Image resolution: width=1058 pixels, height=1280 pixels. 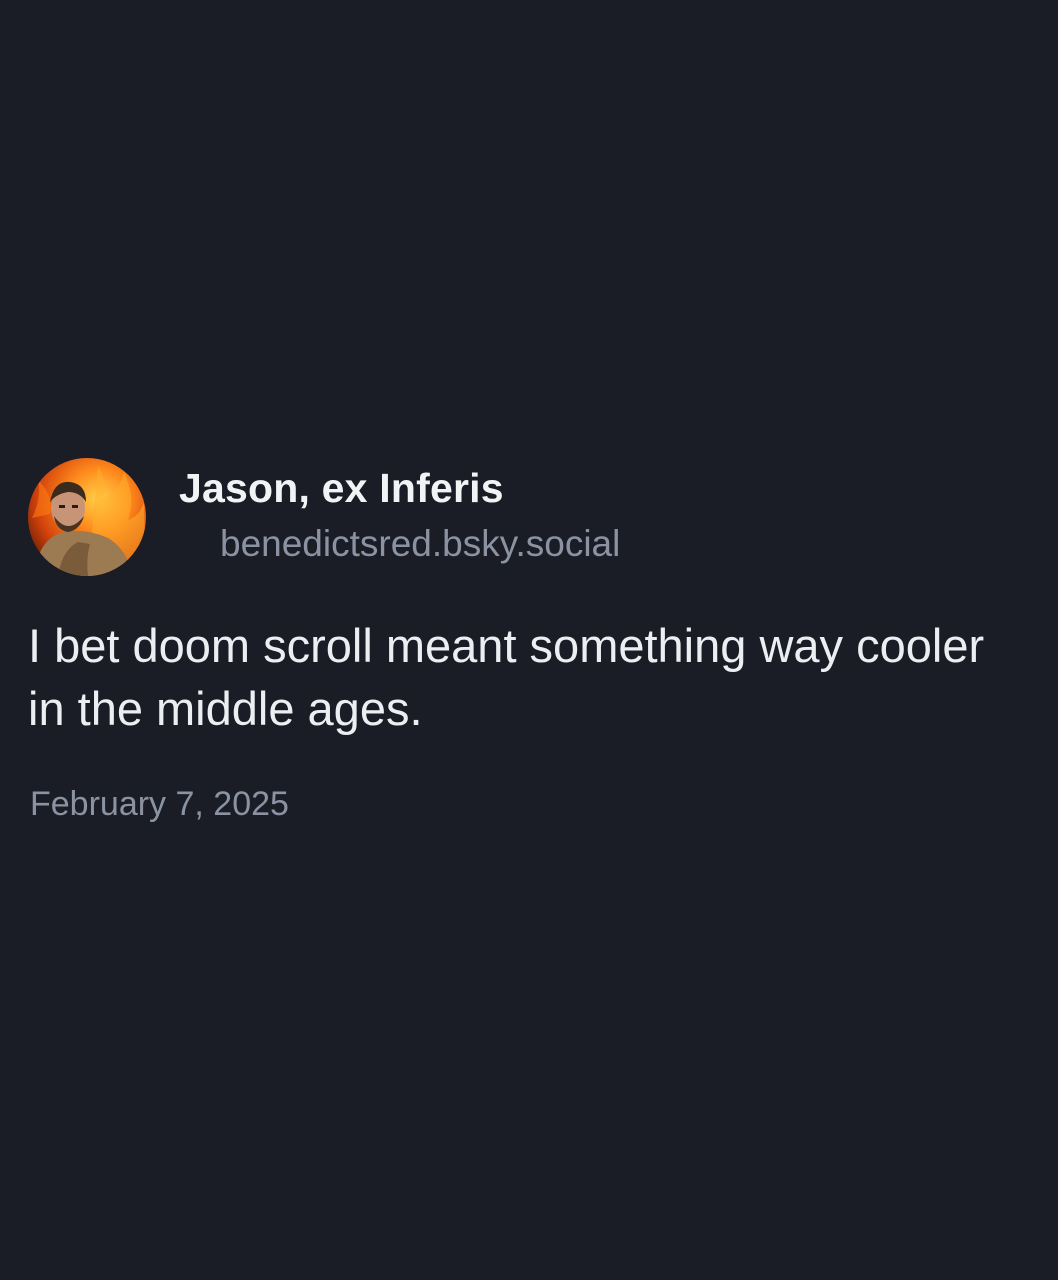 I want to click on post-date: February 7, 2025, so click(x=529, y=804).